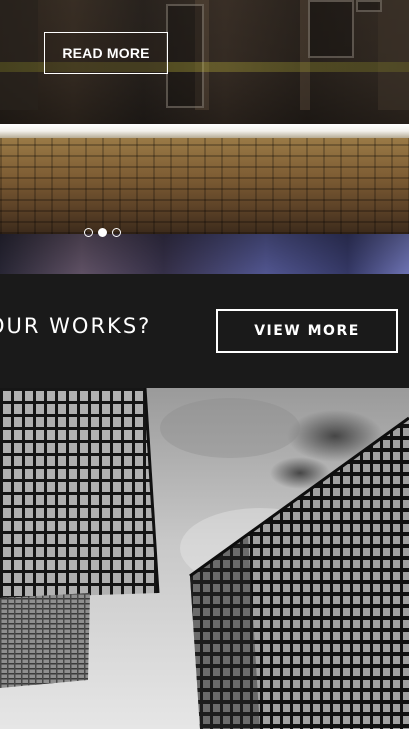 The image size is (409, 729). I want to click on hero-cobblestone, so click(204, 186).